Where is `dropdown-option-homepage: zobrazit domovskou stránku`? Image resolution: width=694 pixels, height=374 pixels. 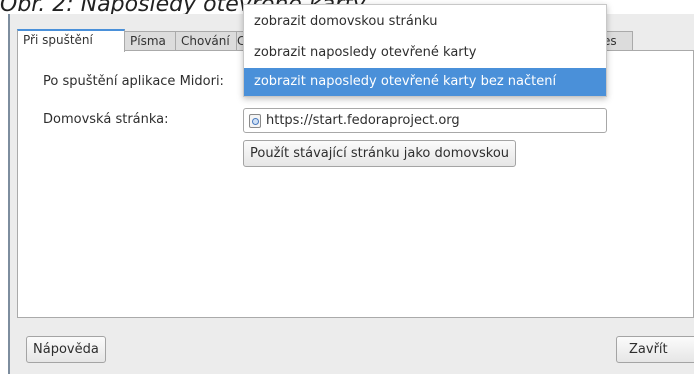
dropdown-option-homepage: zobrazit domovskou stránku is located at coordinates (425, 22).